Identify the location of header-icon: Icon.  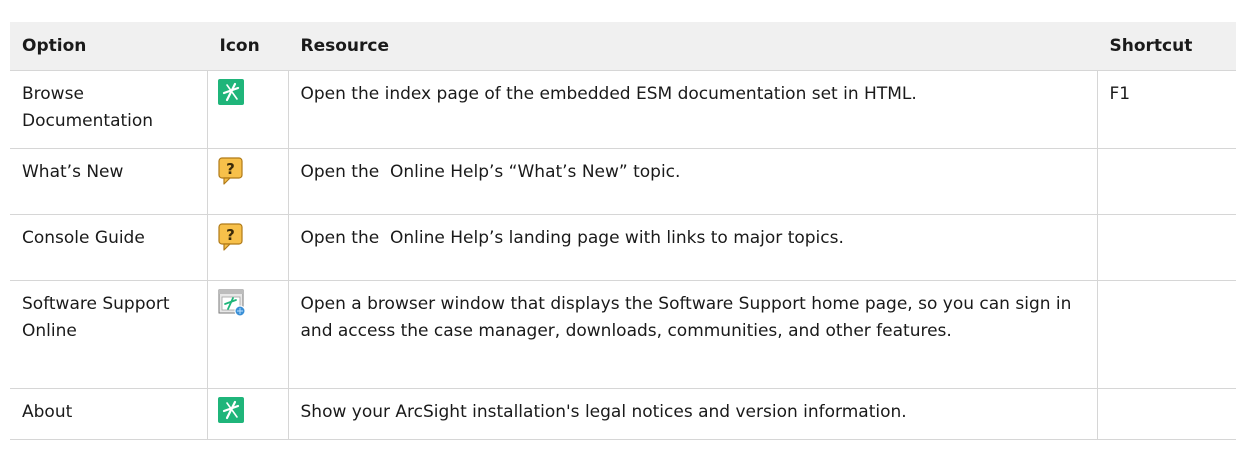
(247, 46).